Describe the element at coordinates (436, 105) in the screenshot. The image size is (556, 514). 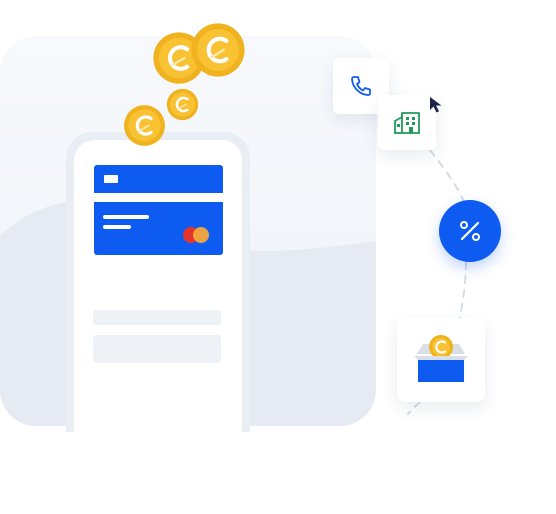
I see `cursor-arrow-icon` at that location.